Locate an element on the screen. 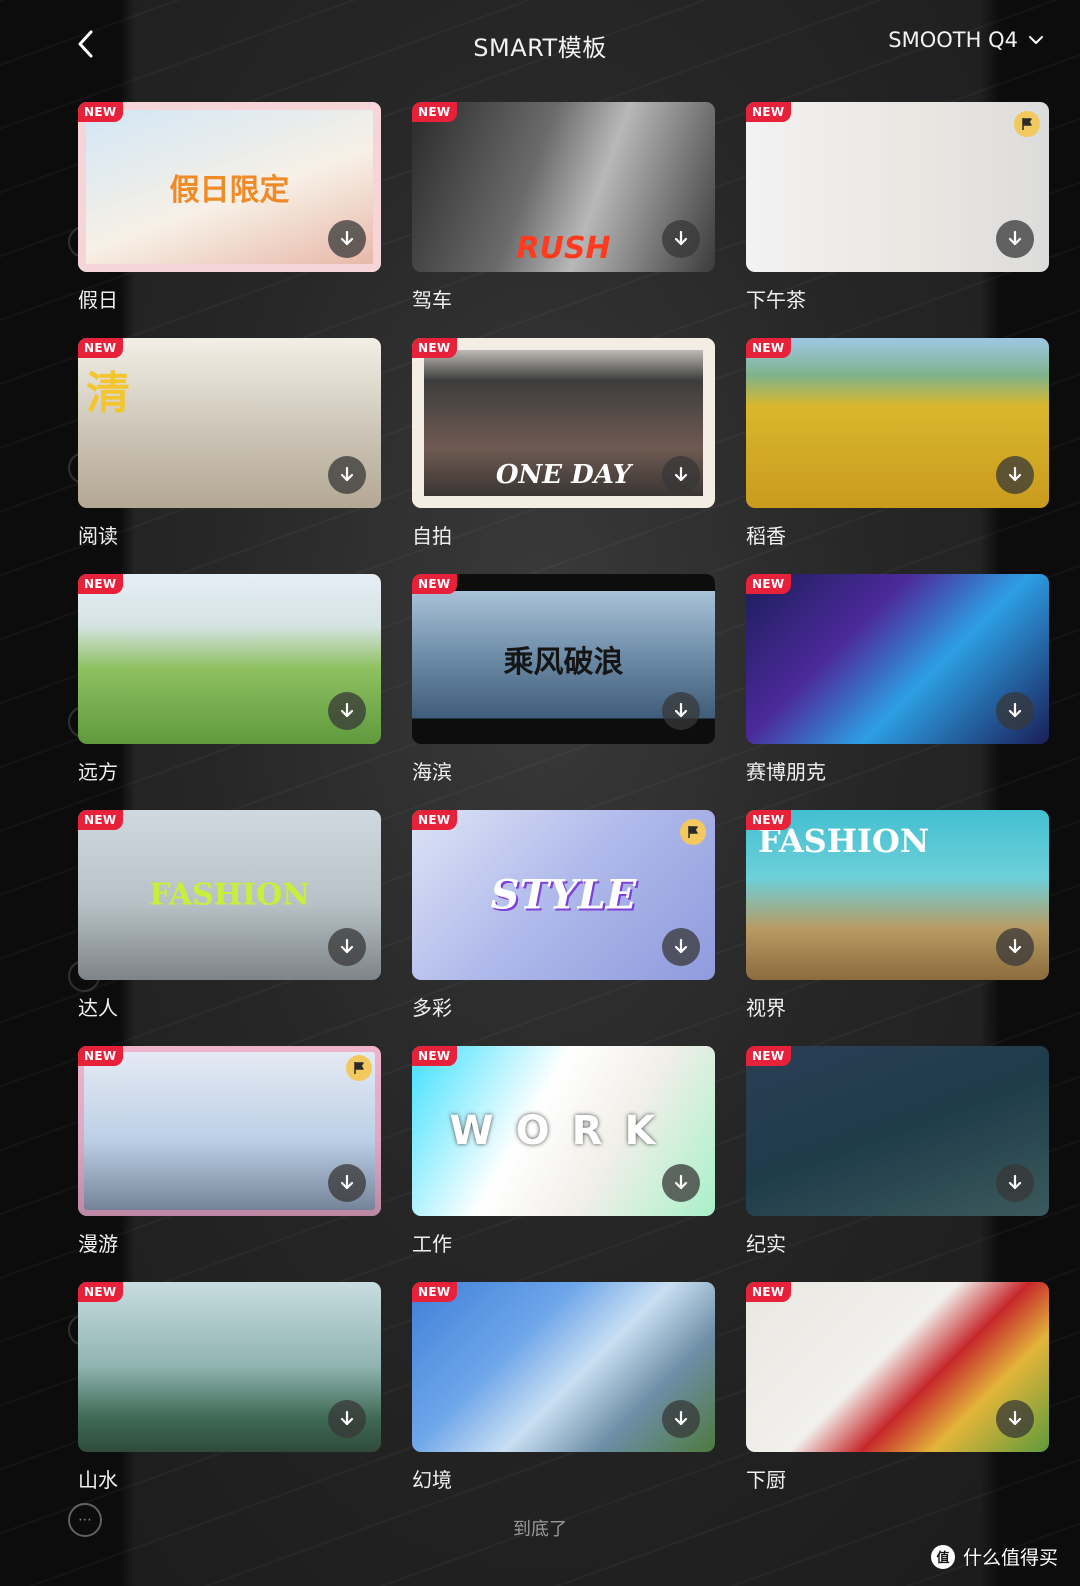  template-card: NEW 纪实 is located at coordinates (897, 1151).